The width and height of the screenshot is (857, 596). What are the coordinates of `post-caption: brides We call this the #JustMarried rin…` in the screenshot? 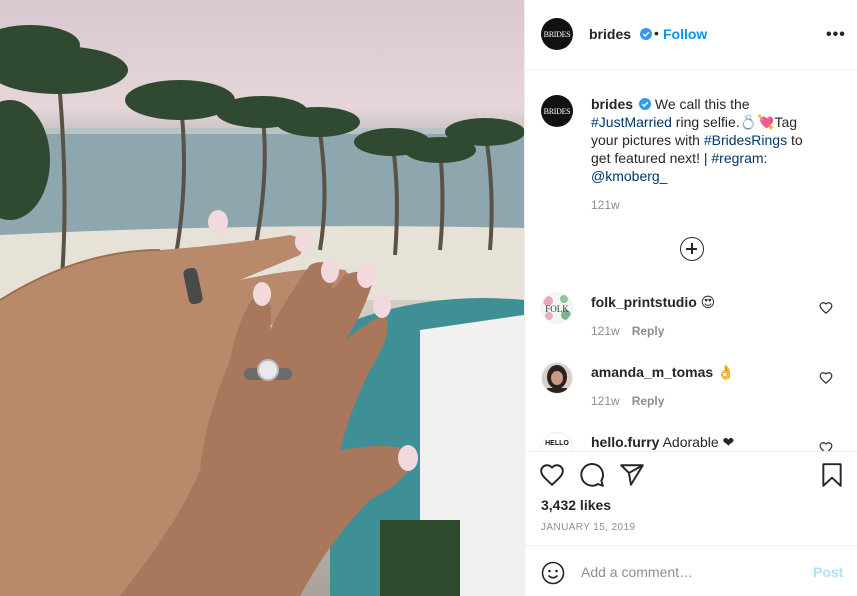 It's located at (707, 140).